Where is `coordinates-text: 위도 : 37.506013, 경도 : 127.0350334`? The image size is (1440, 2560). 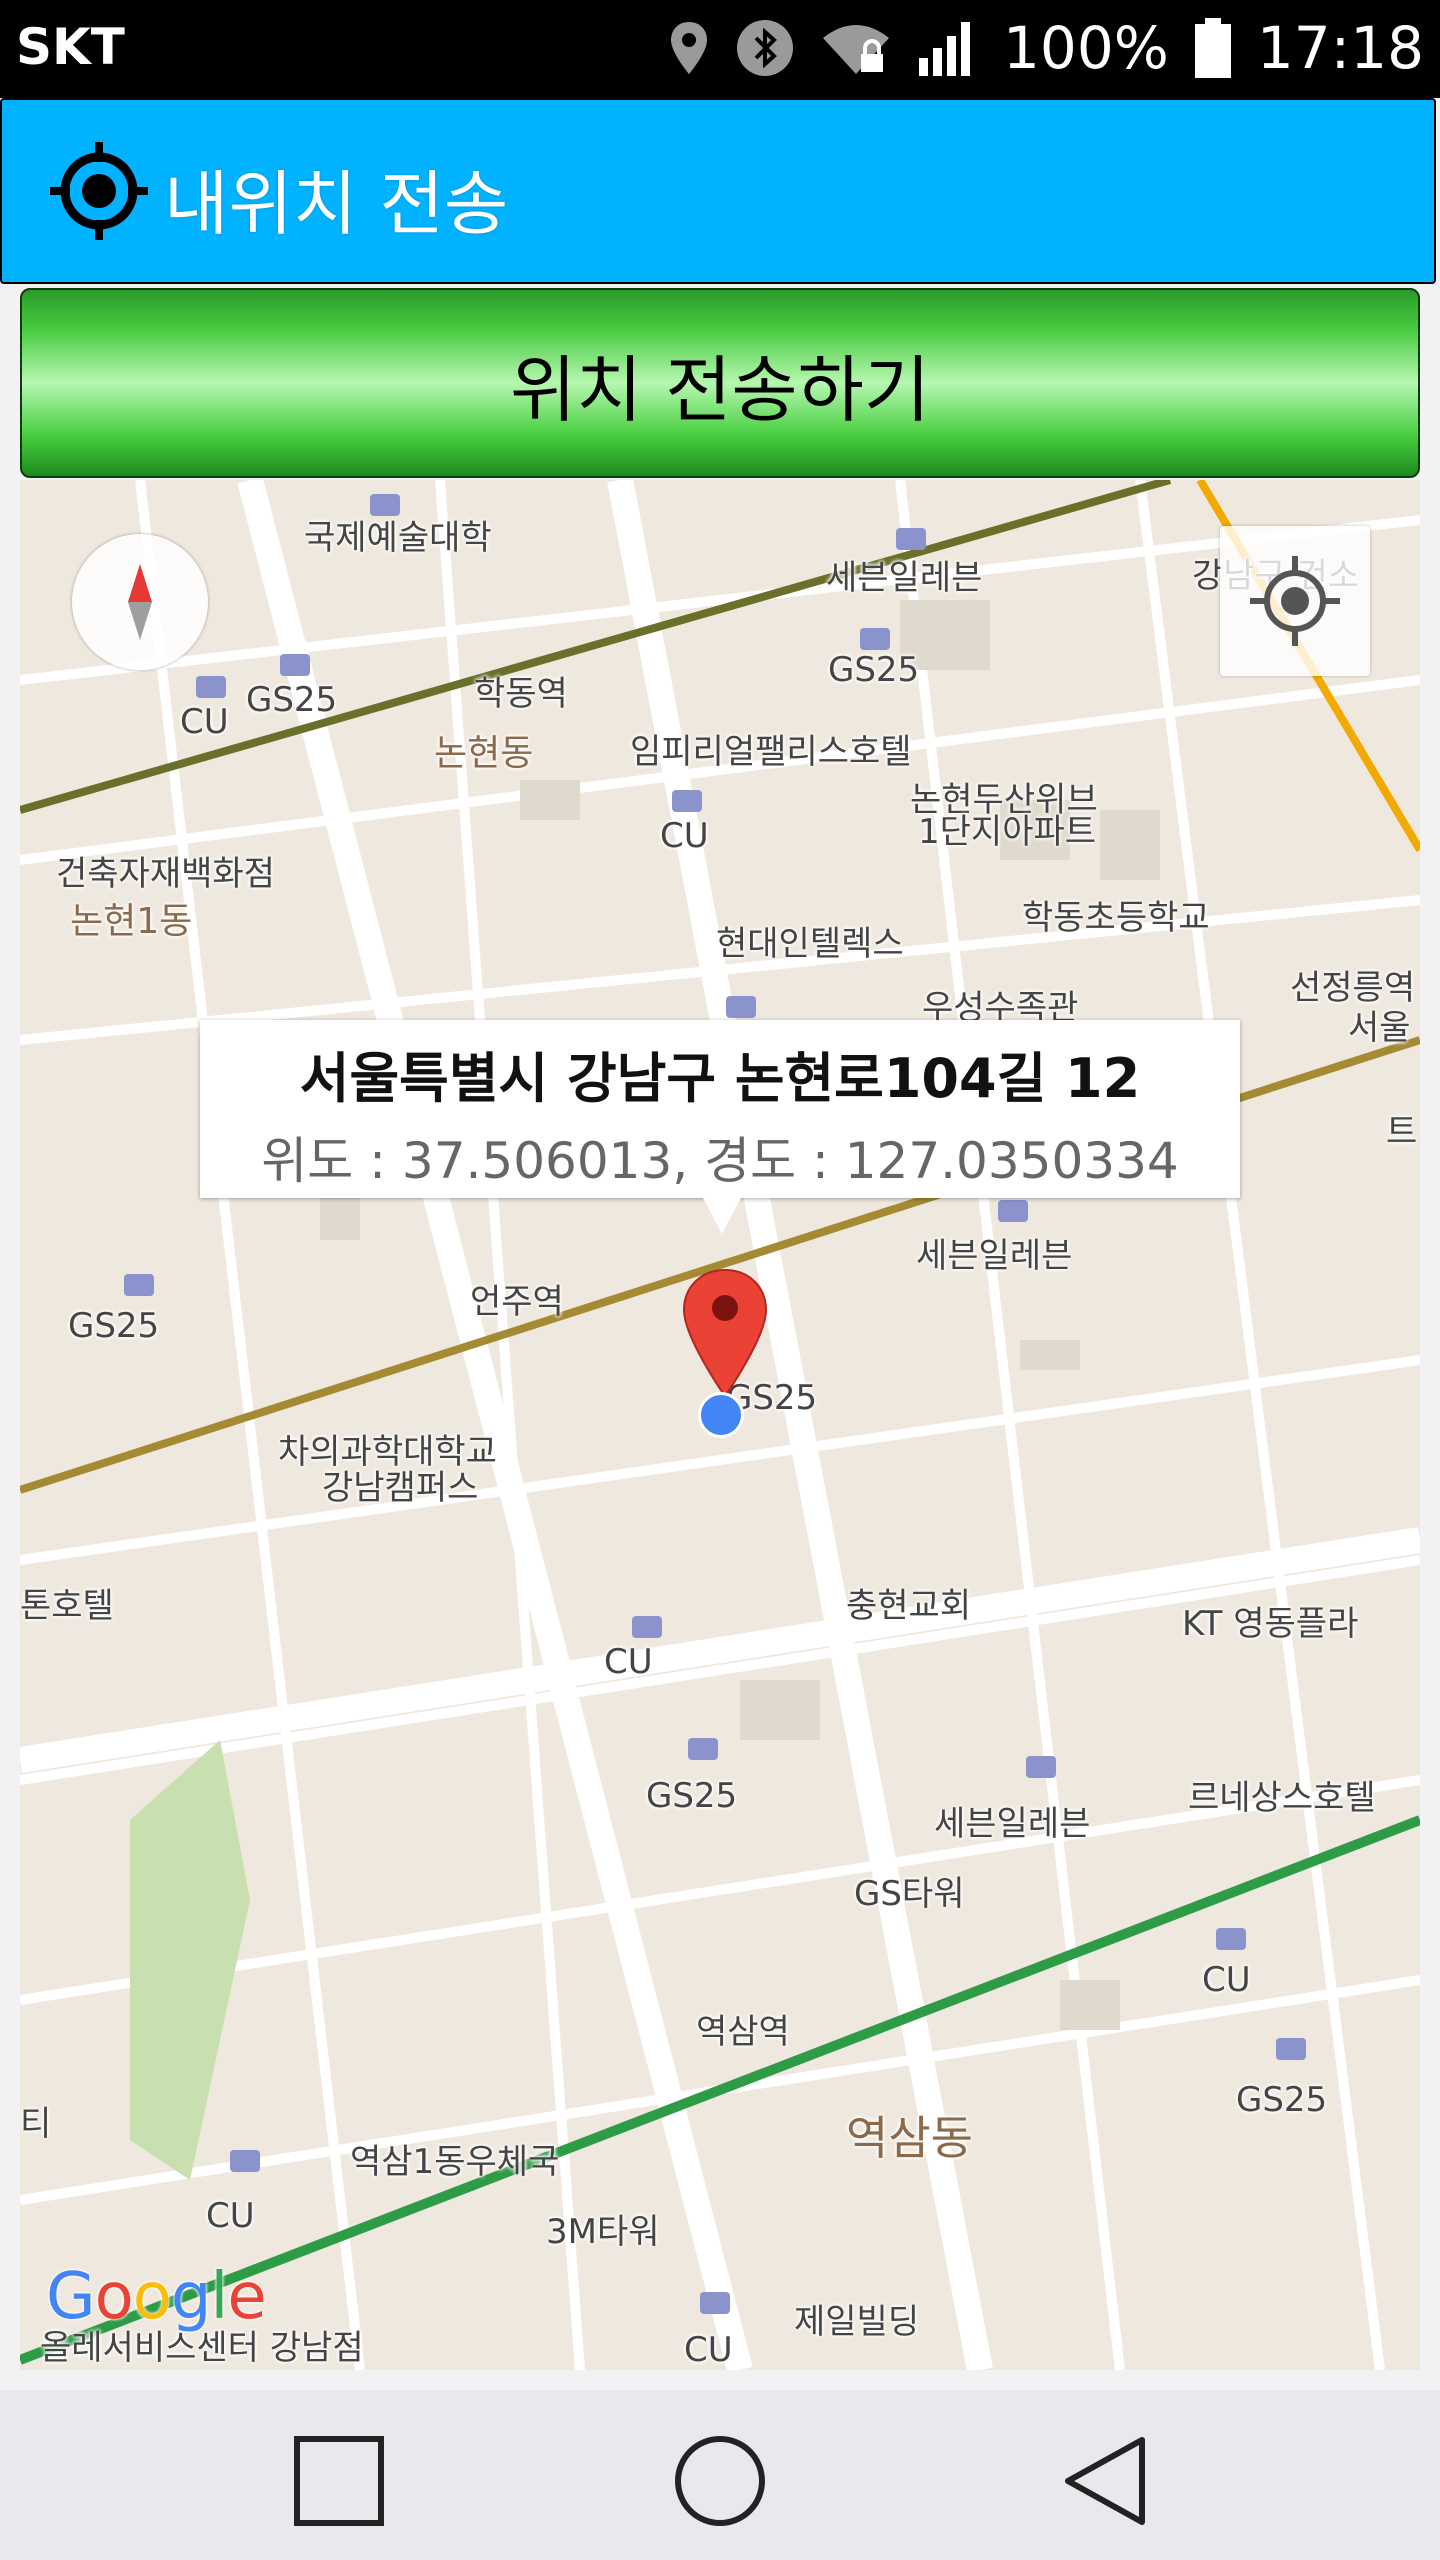 coordinates-text: 위도 : 37.506013, 경도 : 127.0350334 is located at coordinates (720, 1161).